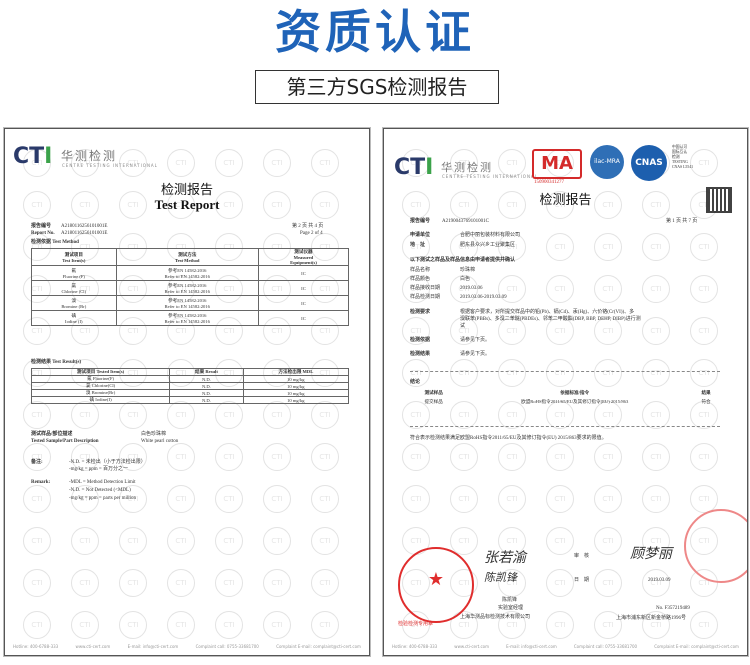 This screenshot has height=665, width=750. Describe the element at coordinates (37, 462) in the screenshot. I see `remark-cn-label: 备注:` at that location.